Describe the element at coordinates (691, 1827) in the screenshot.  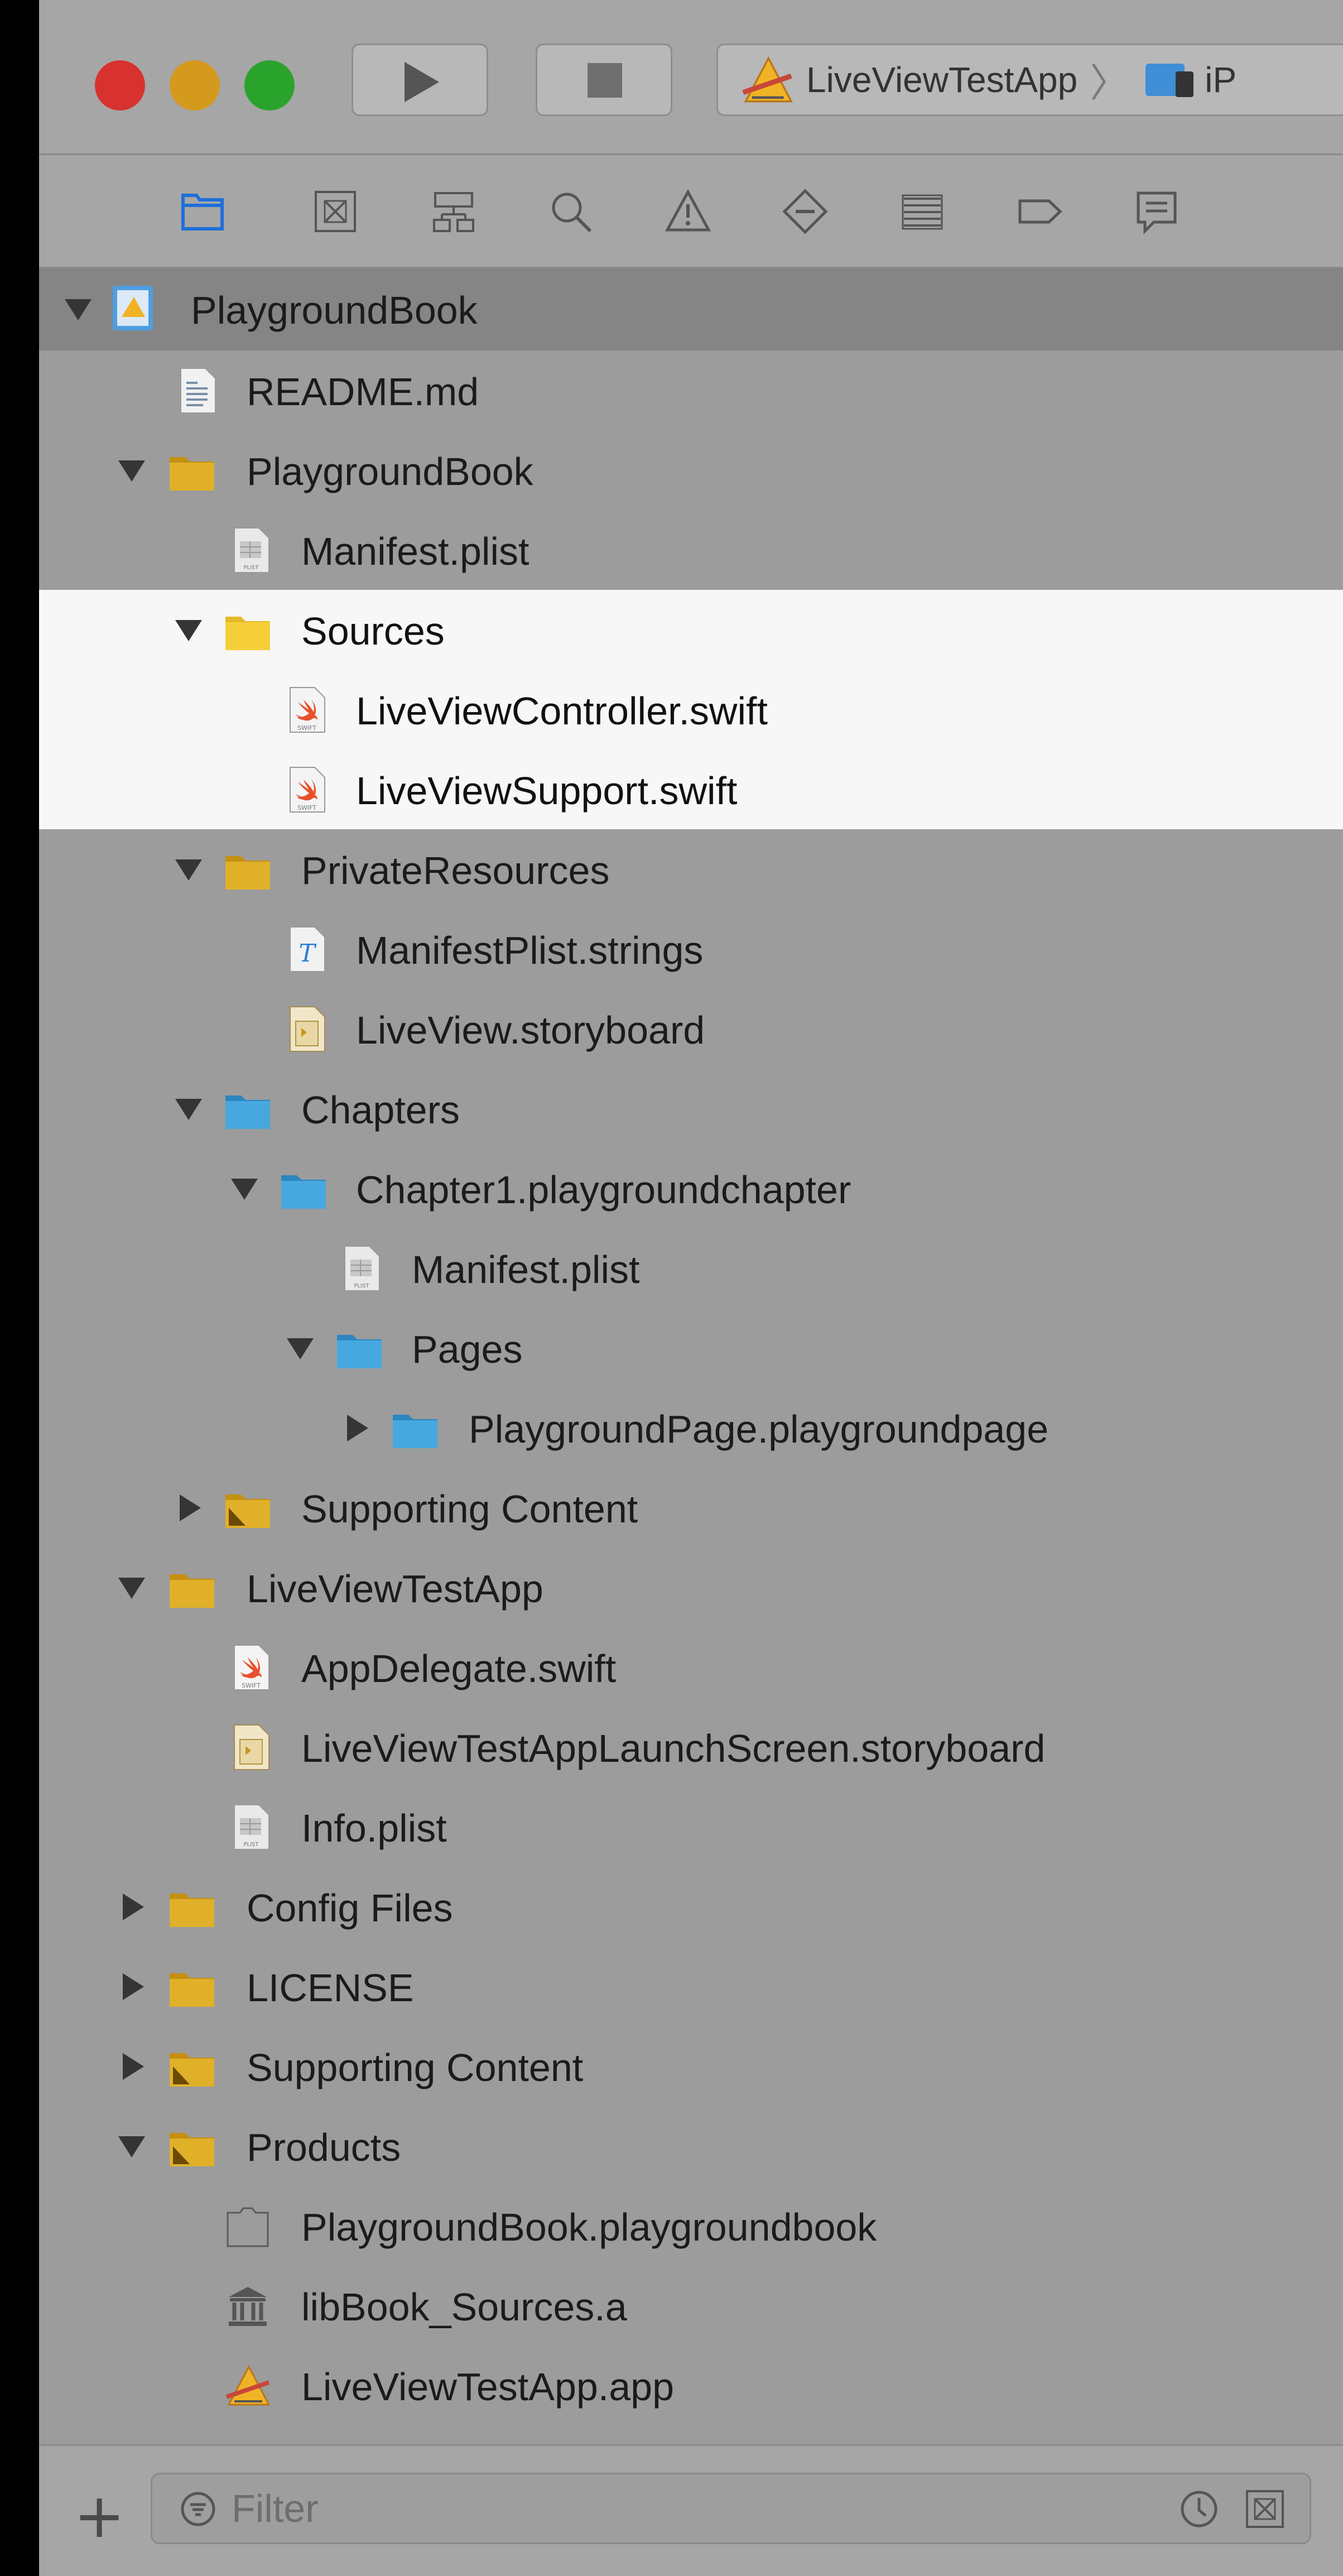
I see `tree-row-info-plist: Info.plist` at that location.